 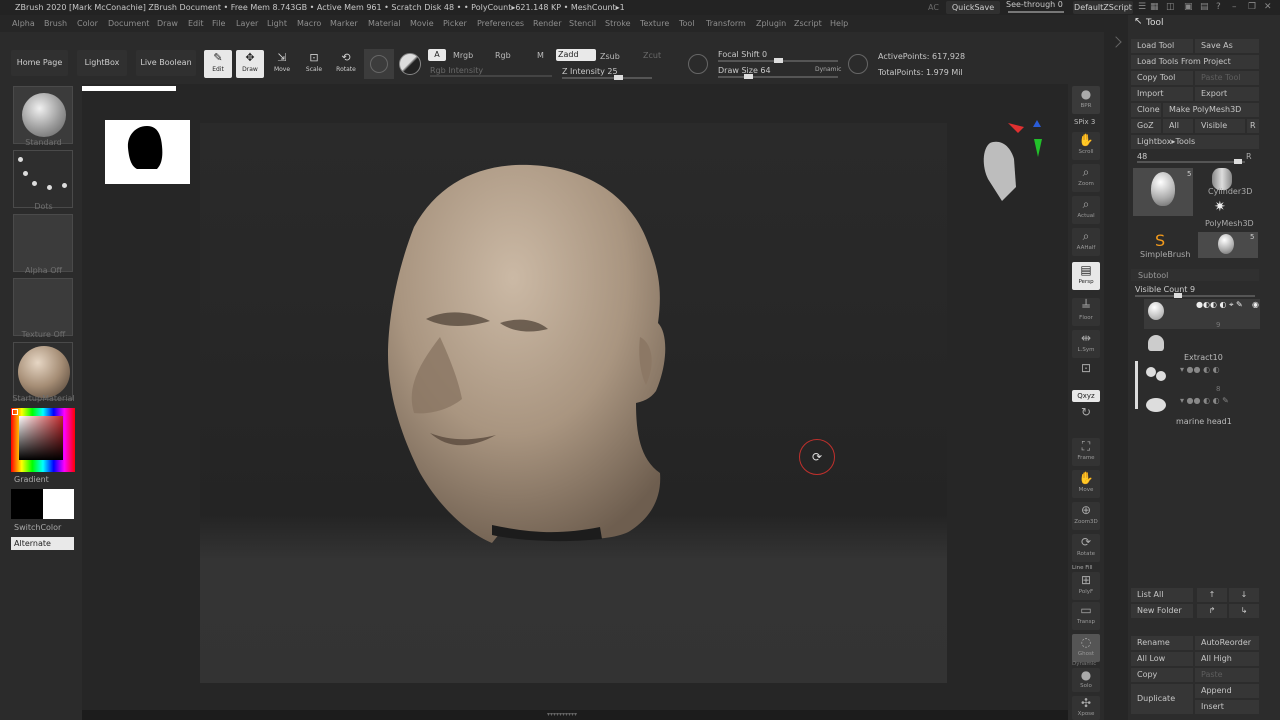 I want to click on folder-down-button: ↳, so click(x=1244, y=611).